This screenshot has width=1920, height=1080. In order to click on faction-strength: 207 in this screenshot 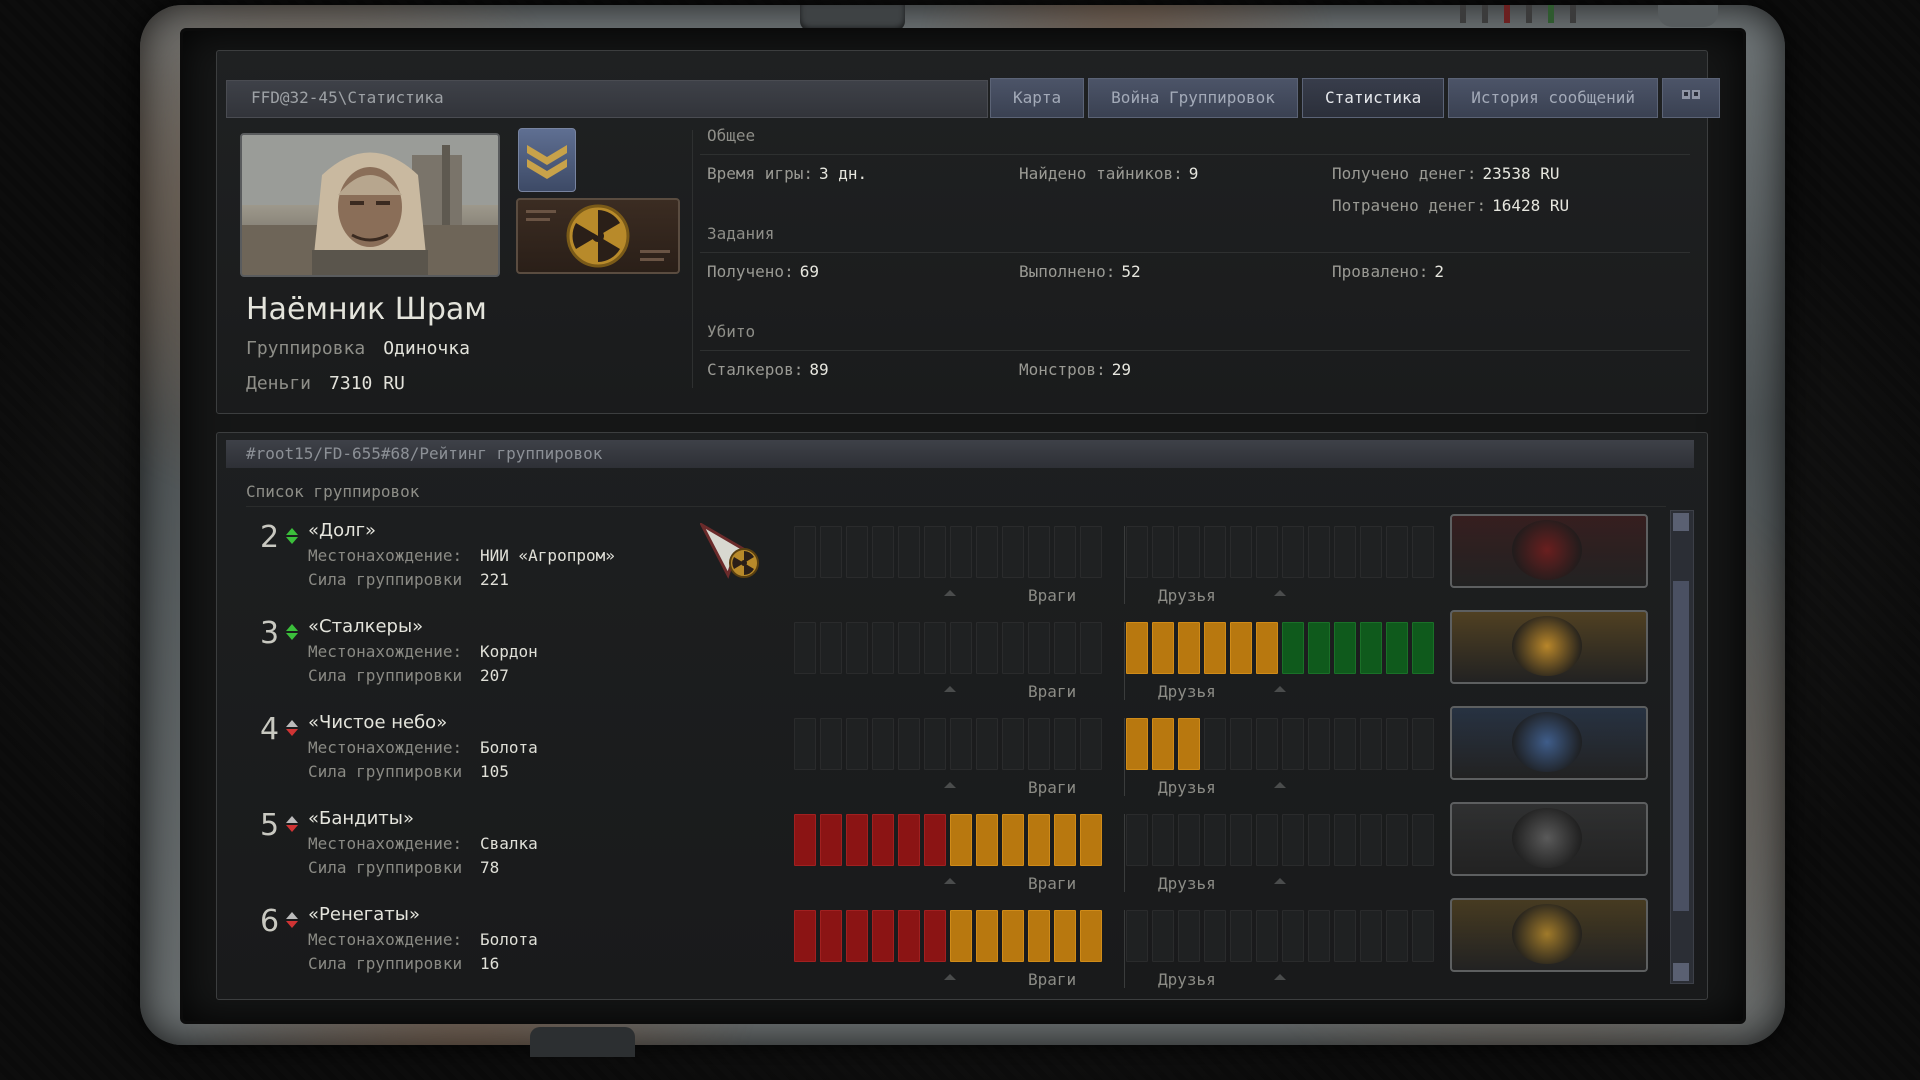, I will do `click(494, 675)`.